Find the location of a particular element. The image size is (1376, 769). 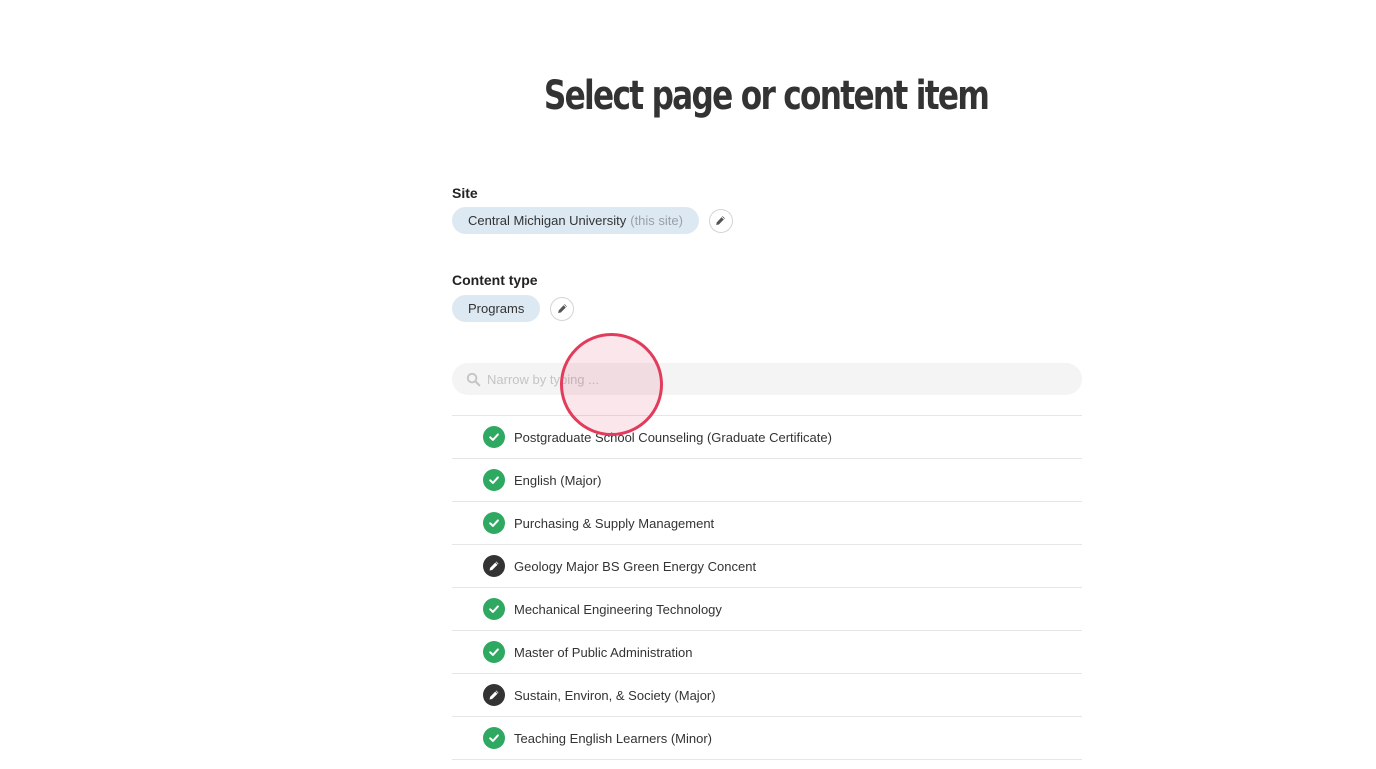

site-label: Site is located at coordinates (465, 193).